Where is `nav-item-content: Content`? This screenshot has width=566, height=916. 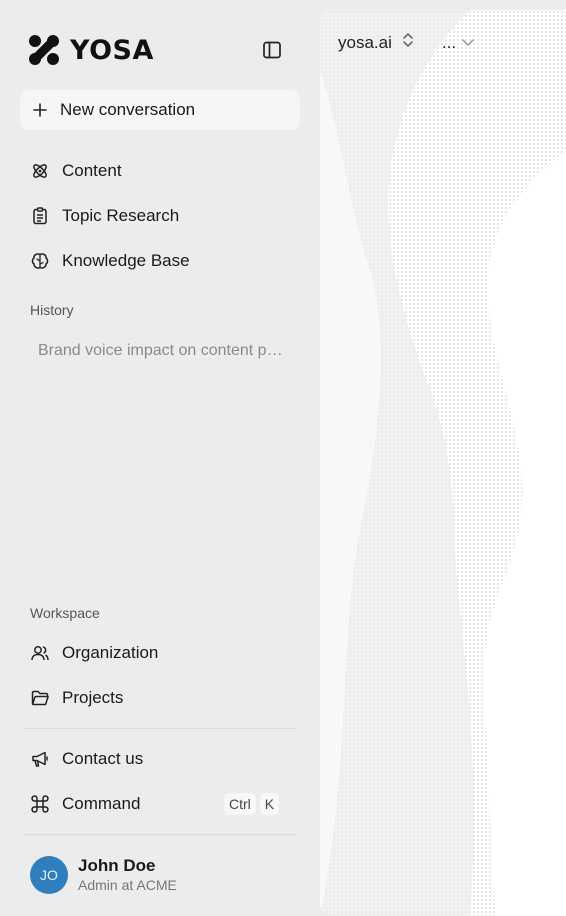
nav-item-content: Content is located at coordinates (76, 171).